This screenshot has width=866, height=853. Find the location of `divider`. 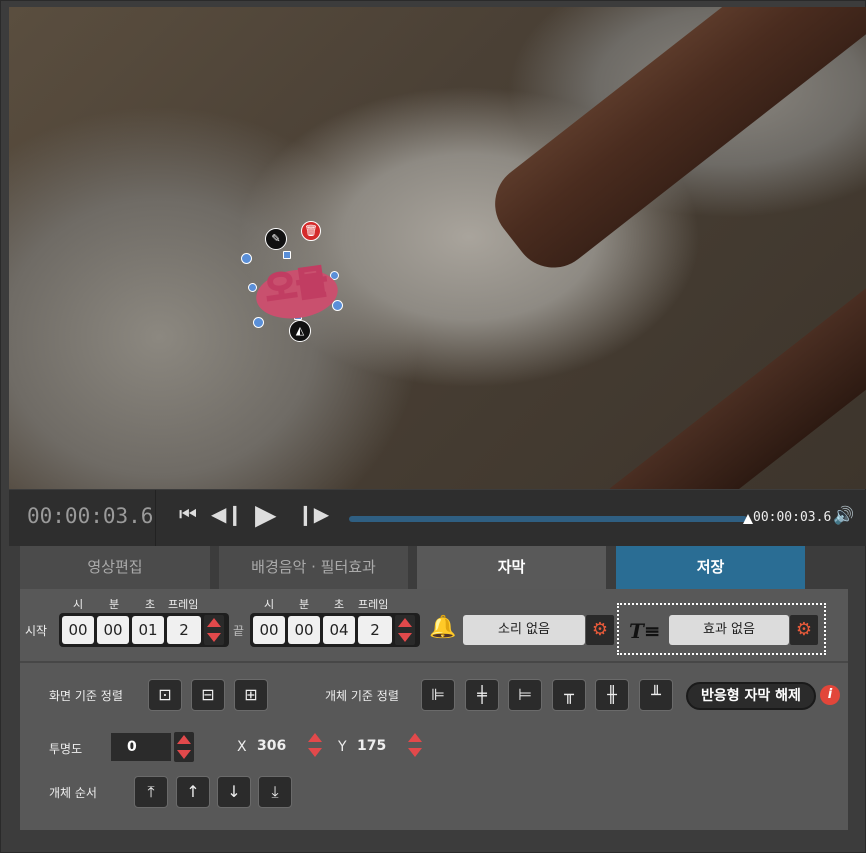

divider is located at coordinates (155, 518).